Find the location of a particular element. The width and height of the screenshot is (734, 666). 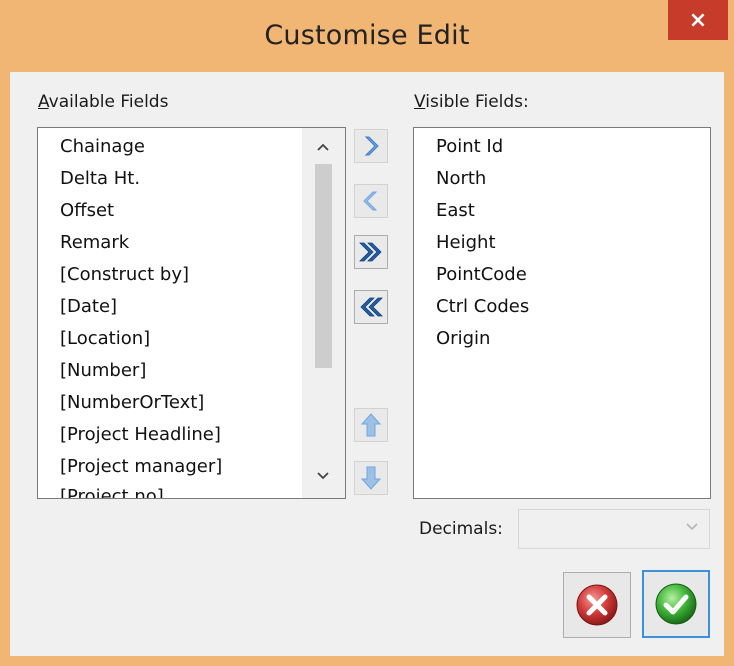

decimals-combo is located at coordinates (614, 529).